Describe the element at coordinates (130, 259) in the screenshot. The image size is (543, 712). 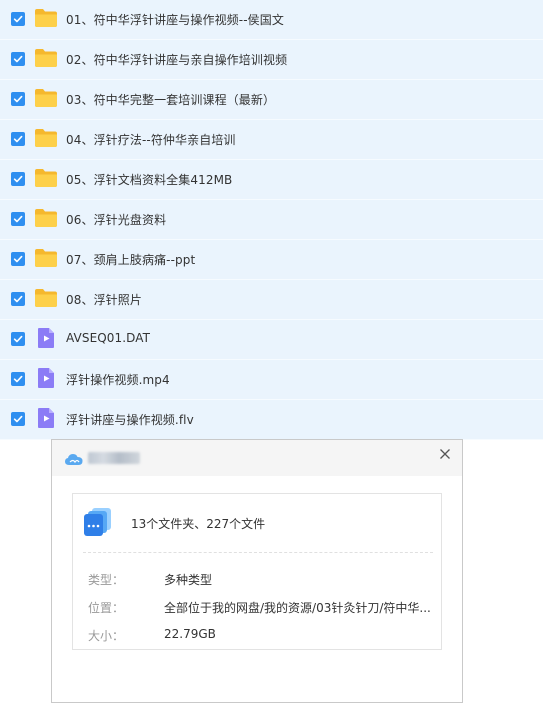
I see `file-name: 07、颈肩上肢病痛--ppt` at that location.